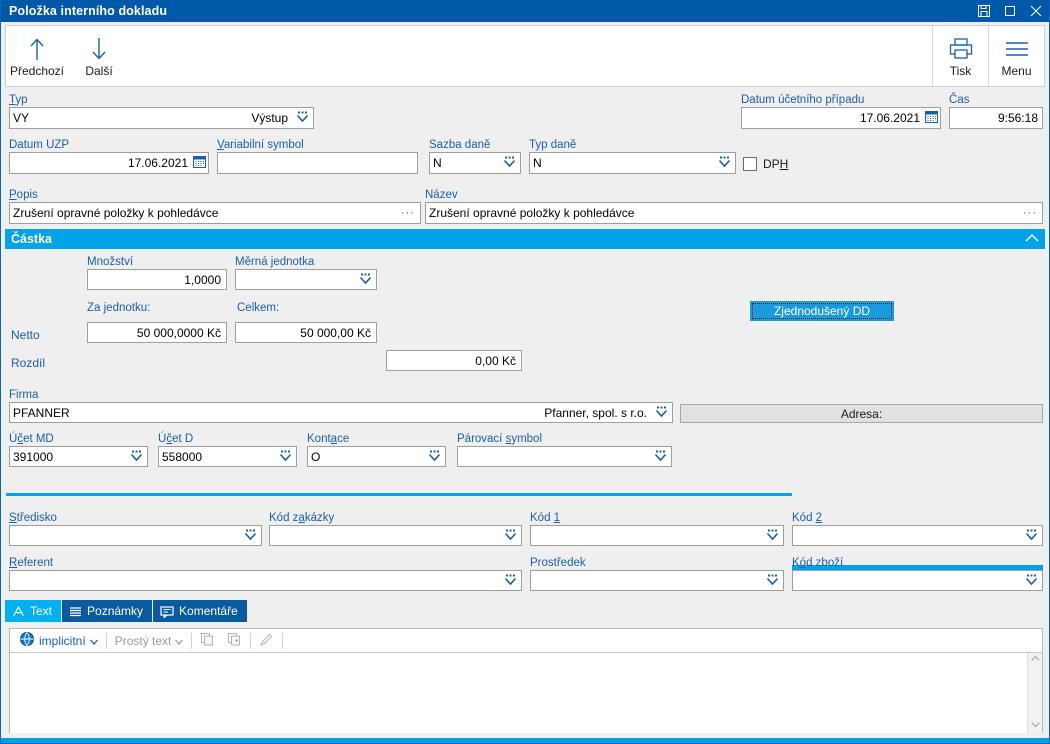  Describe the element at coordinates (33, 611) in the screenshot. I see `tab-text: Text` at that location.